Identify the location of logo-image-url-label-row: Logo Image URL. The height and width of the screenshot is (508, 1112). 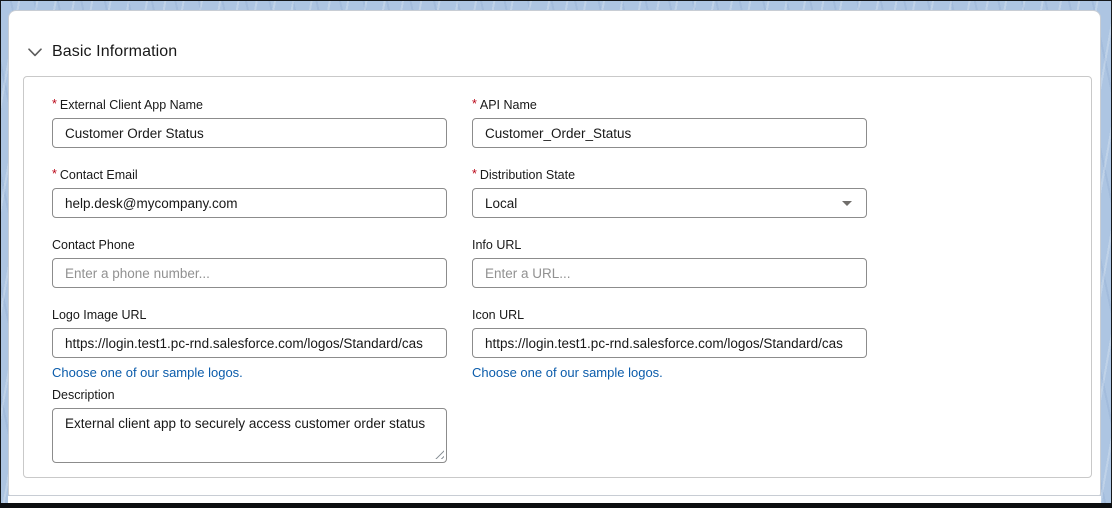
(249, 315).